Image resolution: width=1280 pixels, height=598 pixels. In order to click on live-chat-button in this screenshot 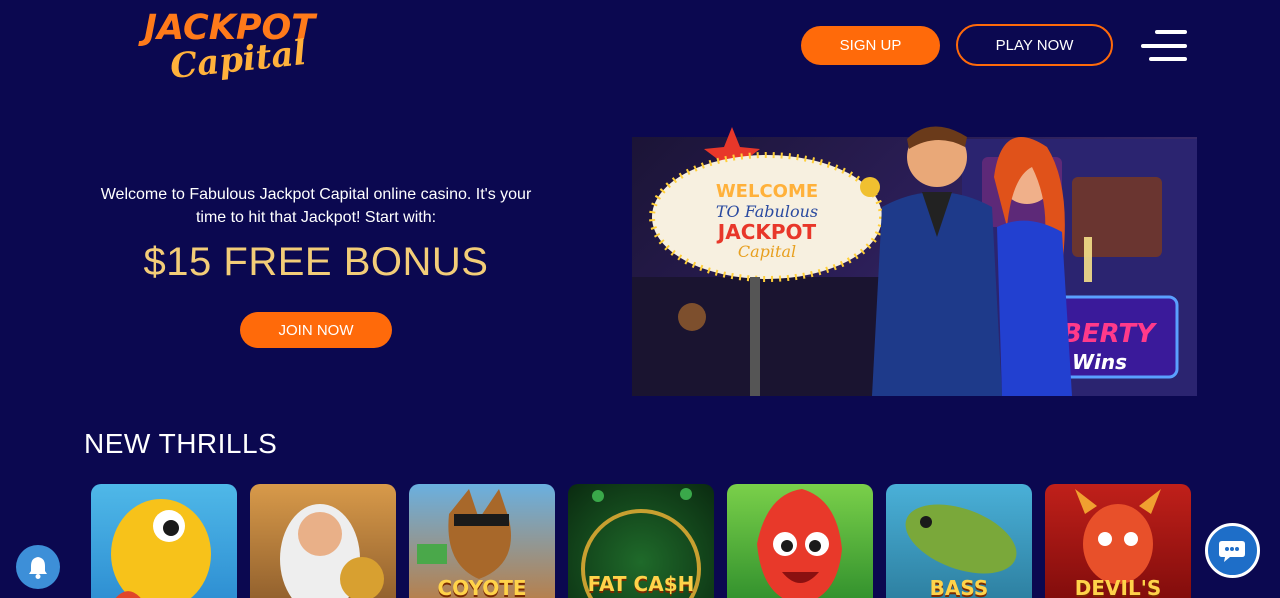, I will do `click(1232, 550)`.